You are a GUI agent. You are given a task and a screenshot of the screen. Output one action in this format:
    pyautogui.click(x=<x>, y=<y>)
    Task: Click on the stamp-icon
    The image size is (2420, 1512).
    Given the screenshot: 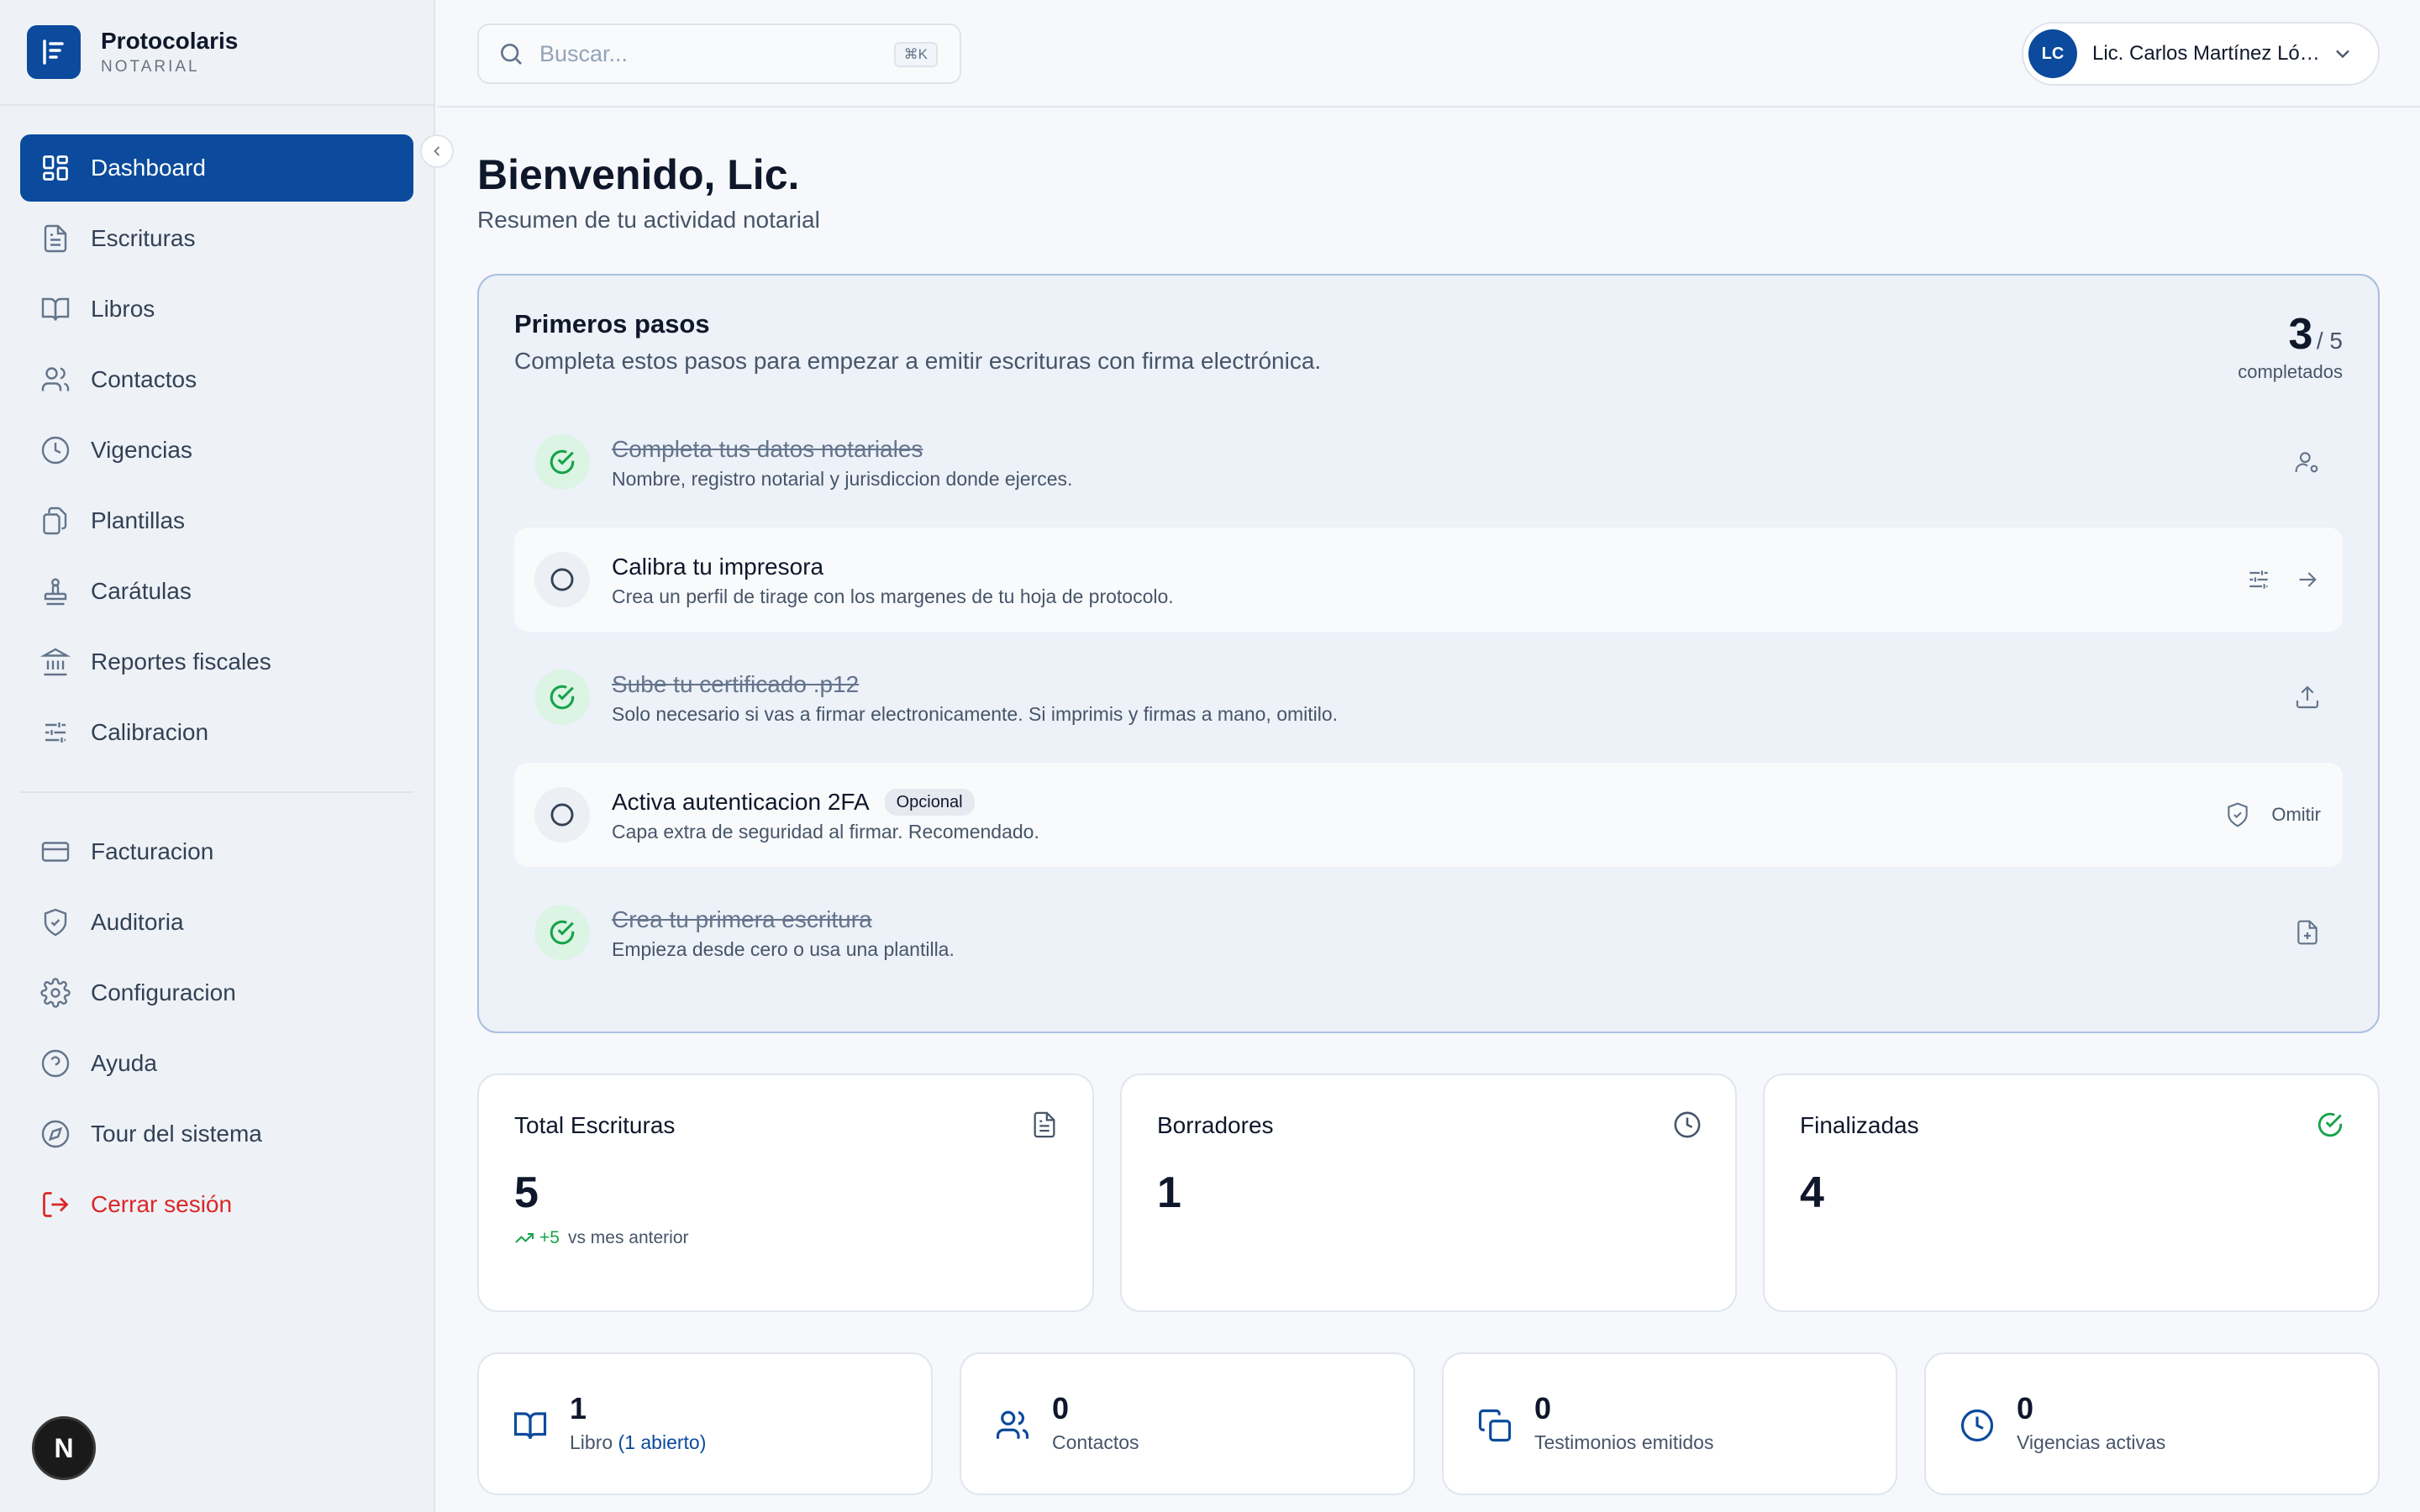 What is the action you would take?
    pyautogui.click(x=55, y=592)
    